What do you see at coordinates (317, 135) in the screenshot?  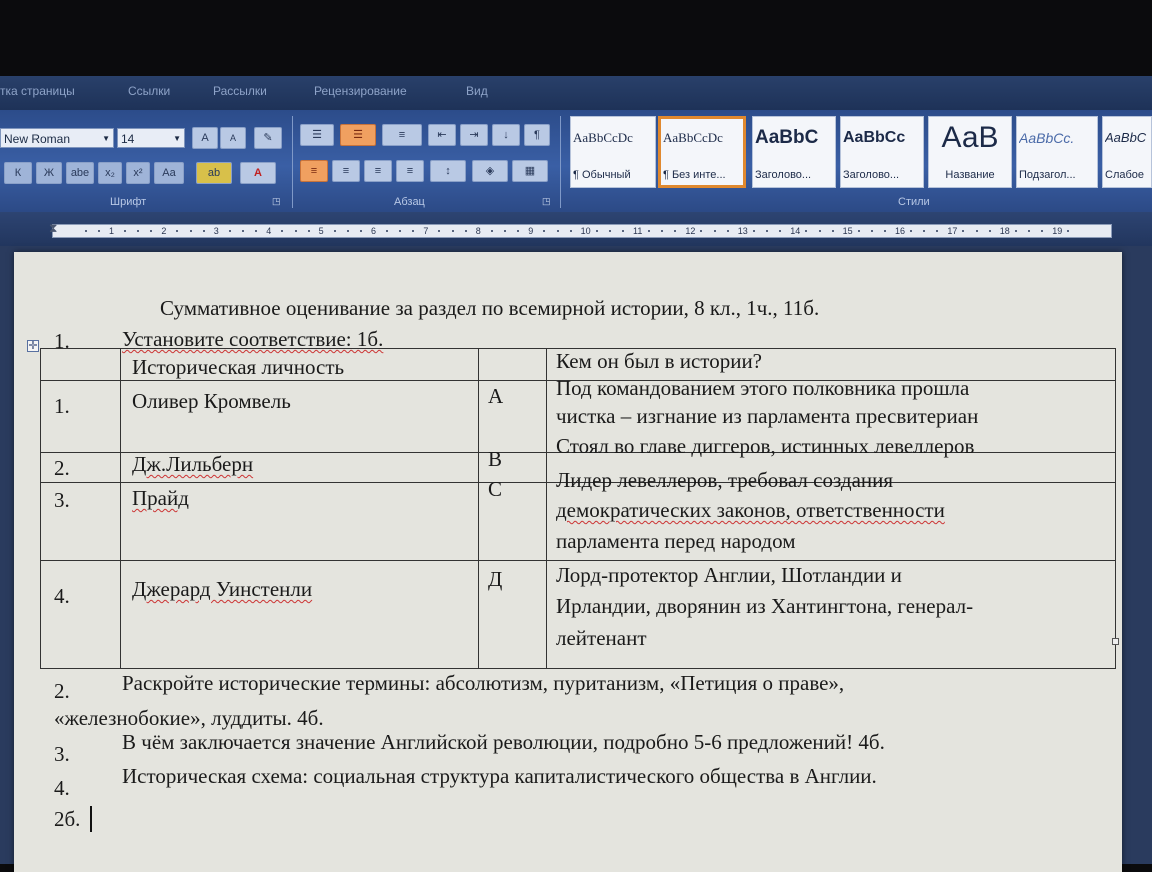 I see `bullets-button: ☰` at bounding box center [317, 135].